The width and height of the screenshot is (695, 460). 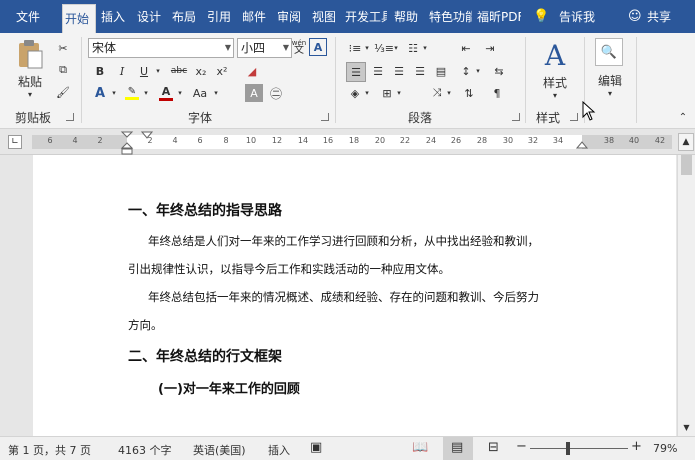 What do you see at coordinates (380, 140) in the screenshot?
I see `ruler-tick-label: 20` at bounding box center [380, 140].